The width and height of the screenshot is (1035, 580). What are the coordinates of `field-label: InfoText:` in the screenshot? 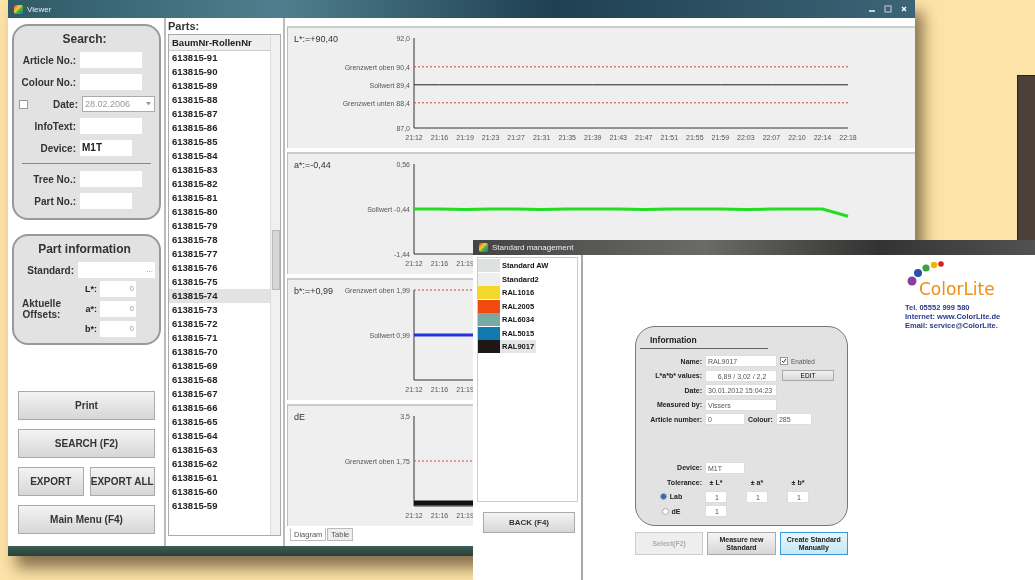 It's located at (54, 126).